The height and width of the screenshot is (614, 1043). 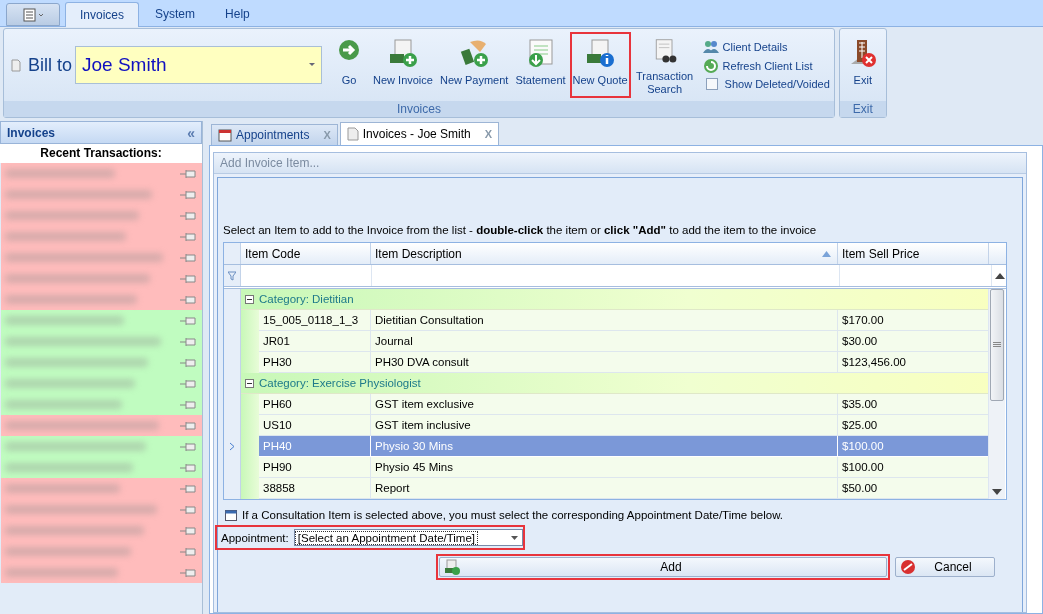 I want to click on ribbon-group-label: Exit, so click(x=862, y=109).